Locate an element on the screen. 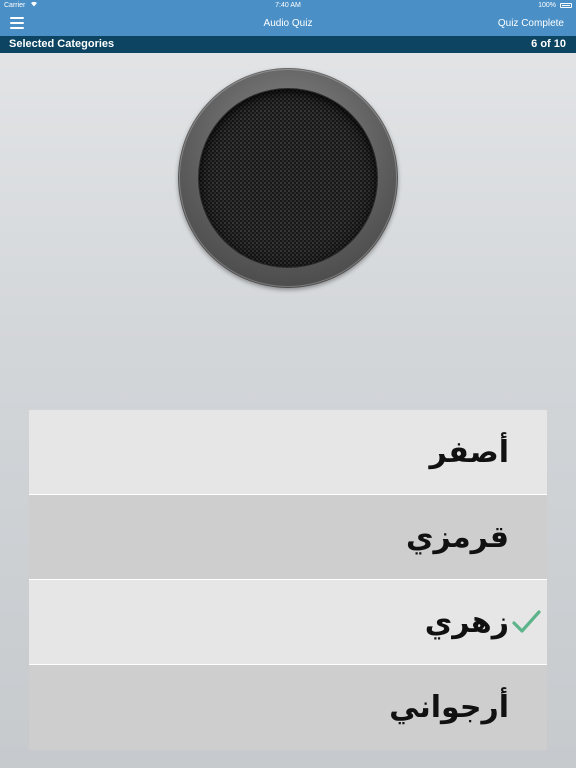 This screenshot has height=768, width=576. page-title: Audio Quiz is located at coordinates (288, 23).